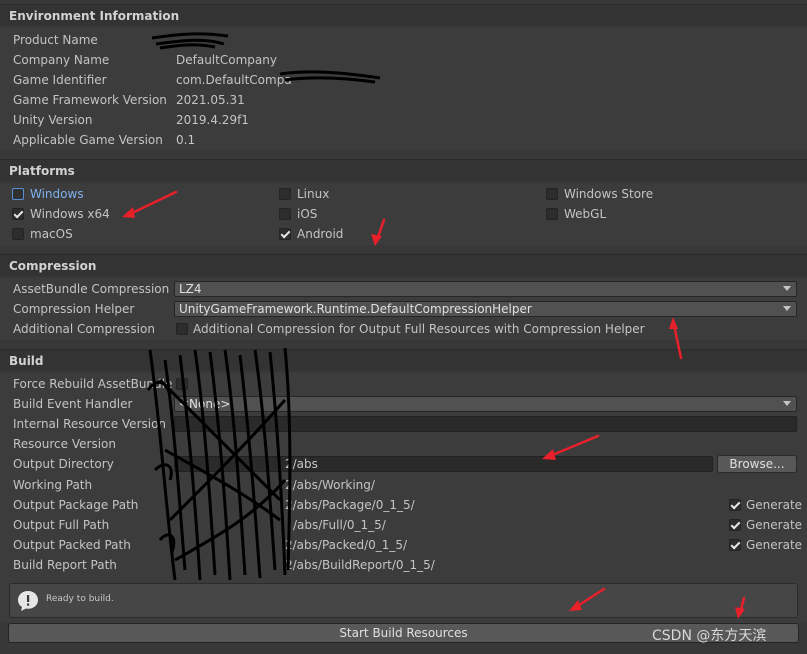 The width and height of the screenshot is (807, 654). I want to click on framework-version-label: Game Framework Version, so click(90, 100).